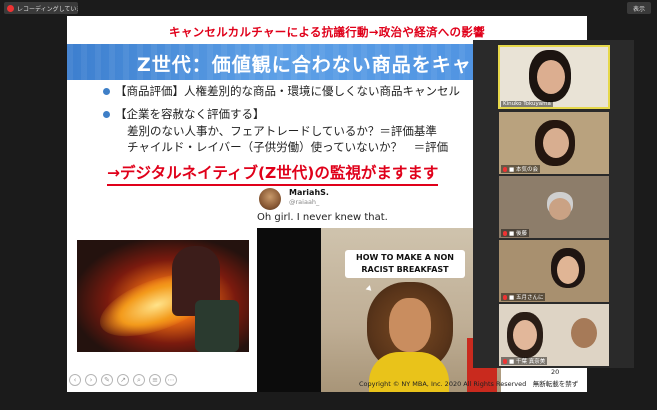 The image size is (657, 410). Describe the element at coordinates (554, 335) in the screenshot. I see `participant-tile: ■ 千葉 真奈美` at that location.